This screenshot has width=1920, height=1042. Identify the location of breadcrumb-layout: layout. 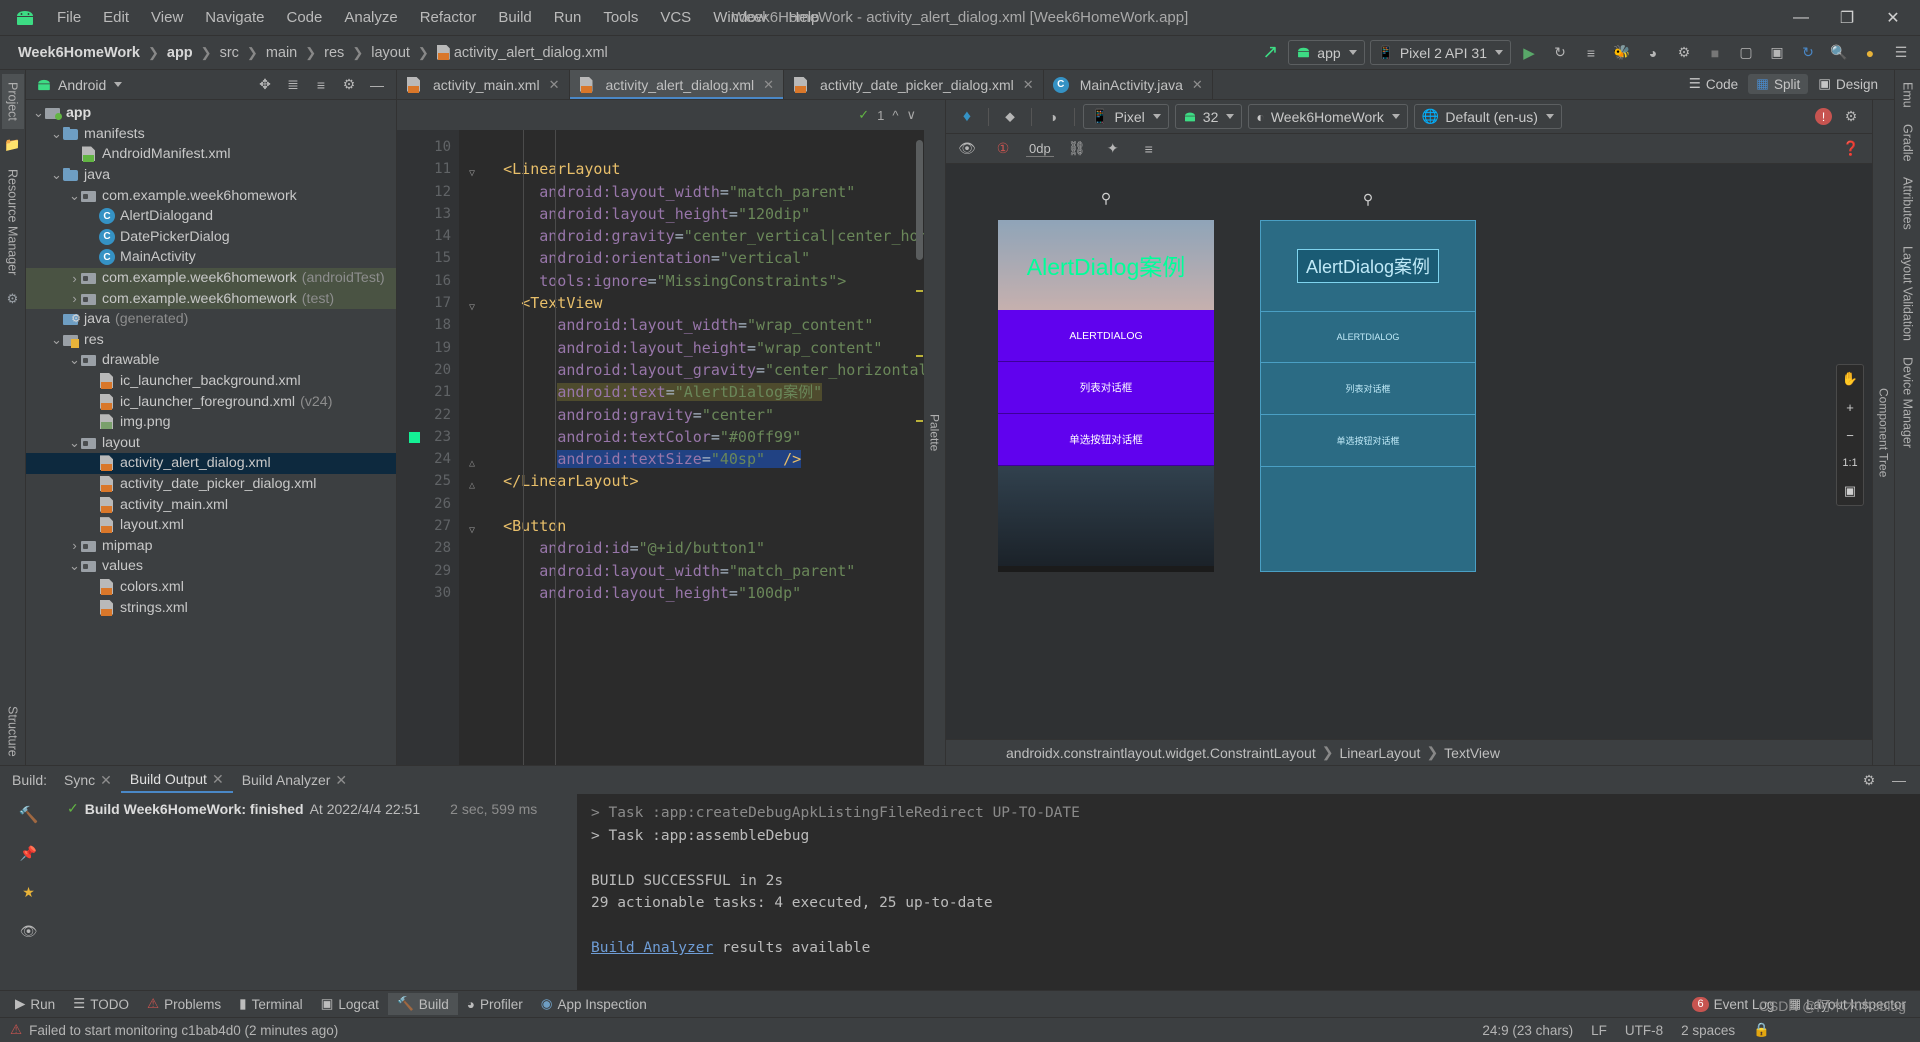
(390, 53).